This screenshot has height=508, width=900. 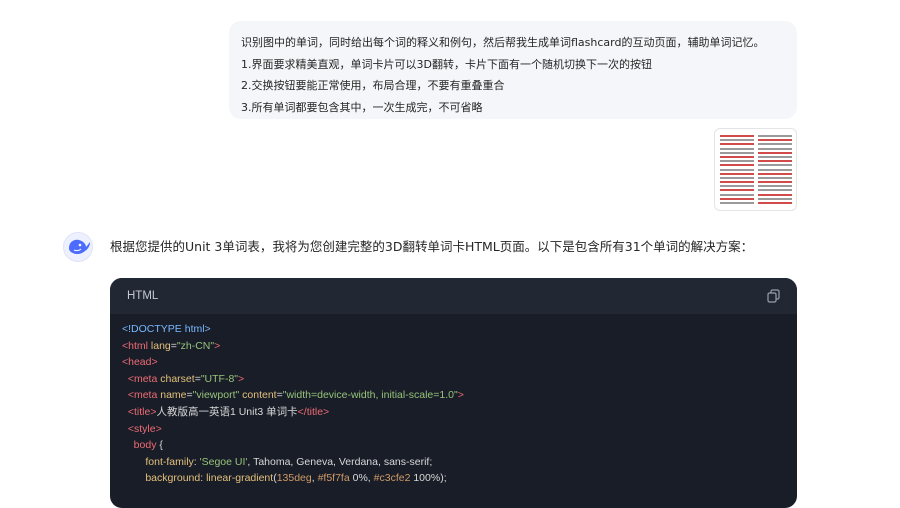 What do you see at coordinates (160, 345) in the screenshot?
I see `code-token: lang` at bounding box center [160, 345].